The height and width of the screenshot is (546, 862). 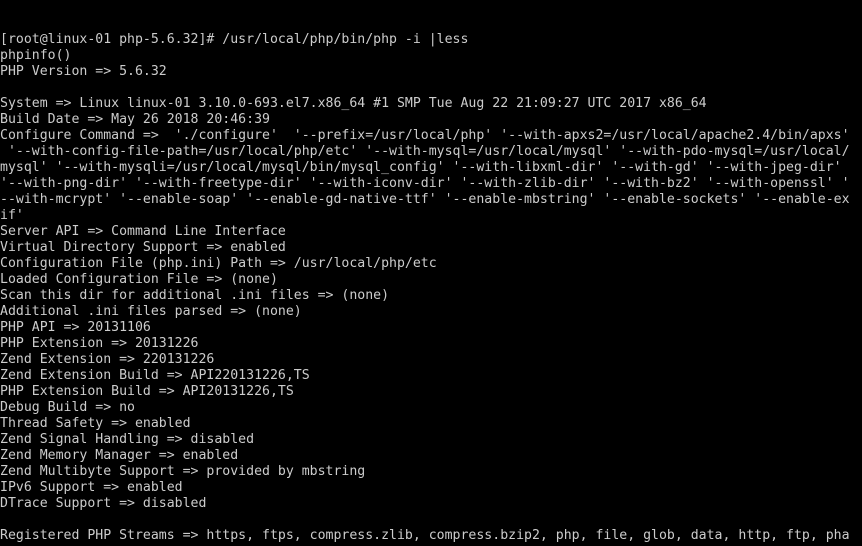 I want to click on terminal-line: PHP Version => 5.6.32, so click(x=83, y=71).